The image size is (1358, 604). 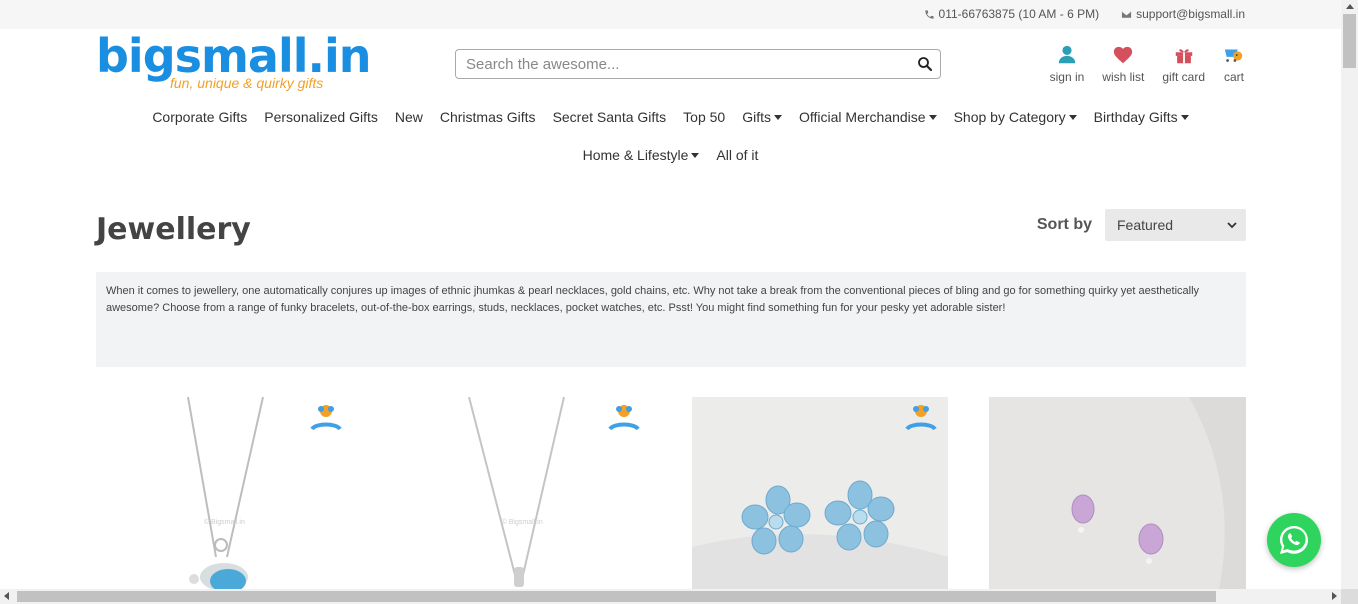 I want to click on vertical-scrollbar, so click(x=1349, y=294).